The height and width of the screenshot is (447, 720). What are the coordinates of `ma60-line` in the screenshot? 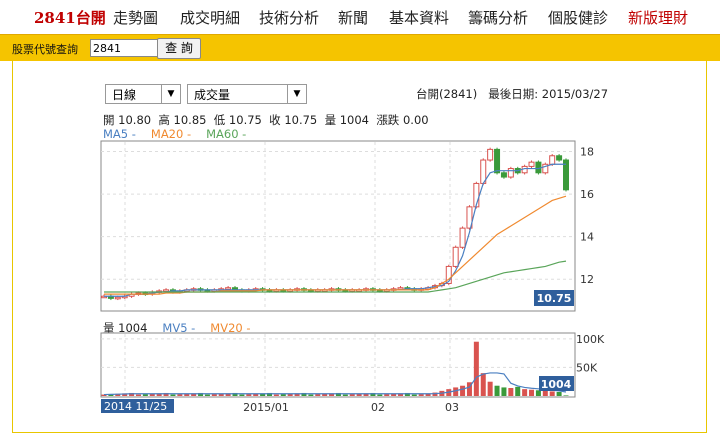 It's located at (335, 276).